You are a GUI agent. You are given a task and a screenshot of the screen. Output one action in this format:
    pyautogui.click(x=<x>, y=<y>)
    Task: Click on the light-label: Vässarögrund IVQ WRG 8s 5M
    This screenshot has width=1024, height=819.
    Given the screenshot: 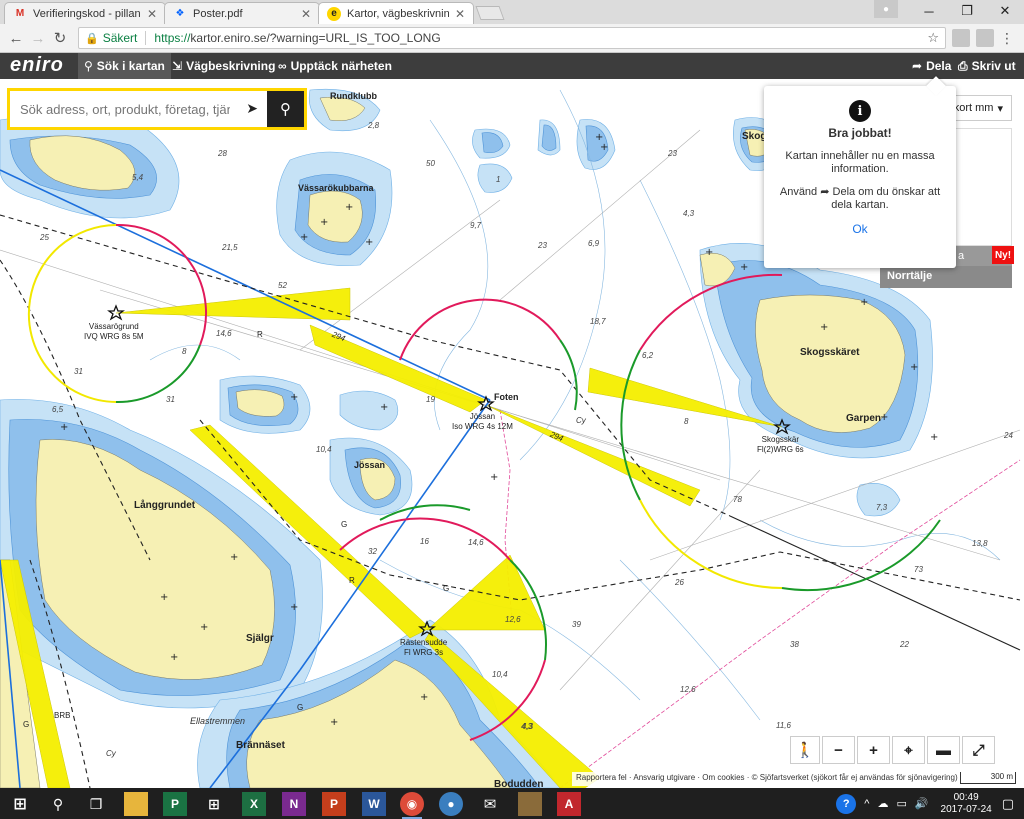 What is the action you would take?
    pyautogui.click(x=114, y=332)
    